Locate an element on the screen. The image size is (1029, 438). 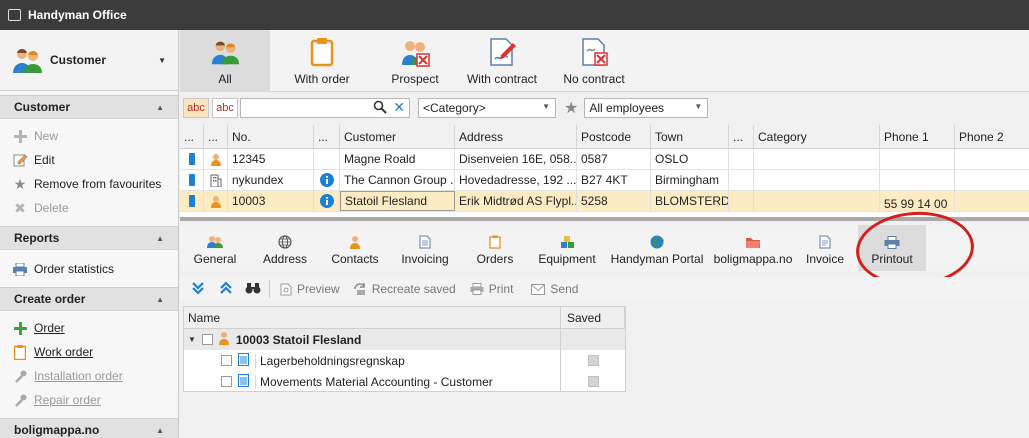
print-button: Print is located at coordinates (491, 289).